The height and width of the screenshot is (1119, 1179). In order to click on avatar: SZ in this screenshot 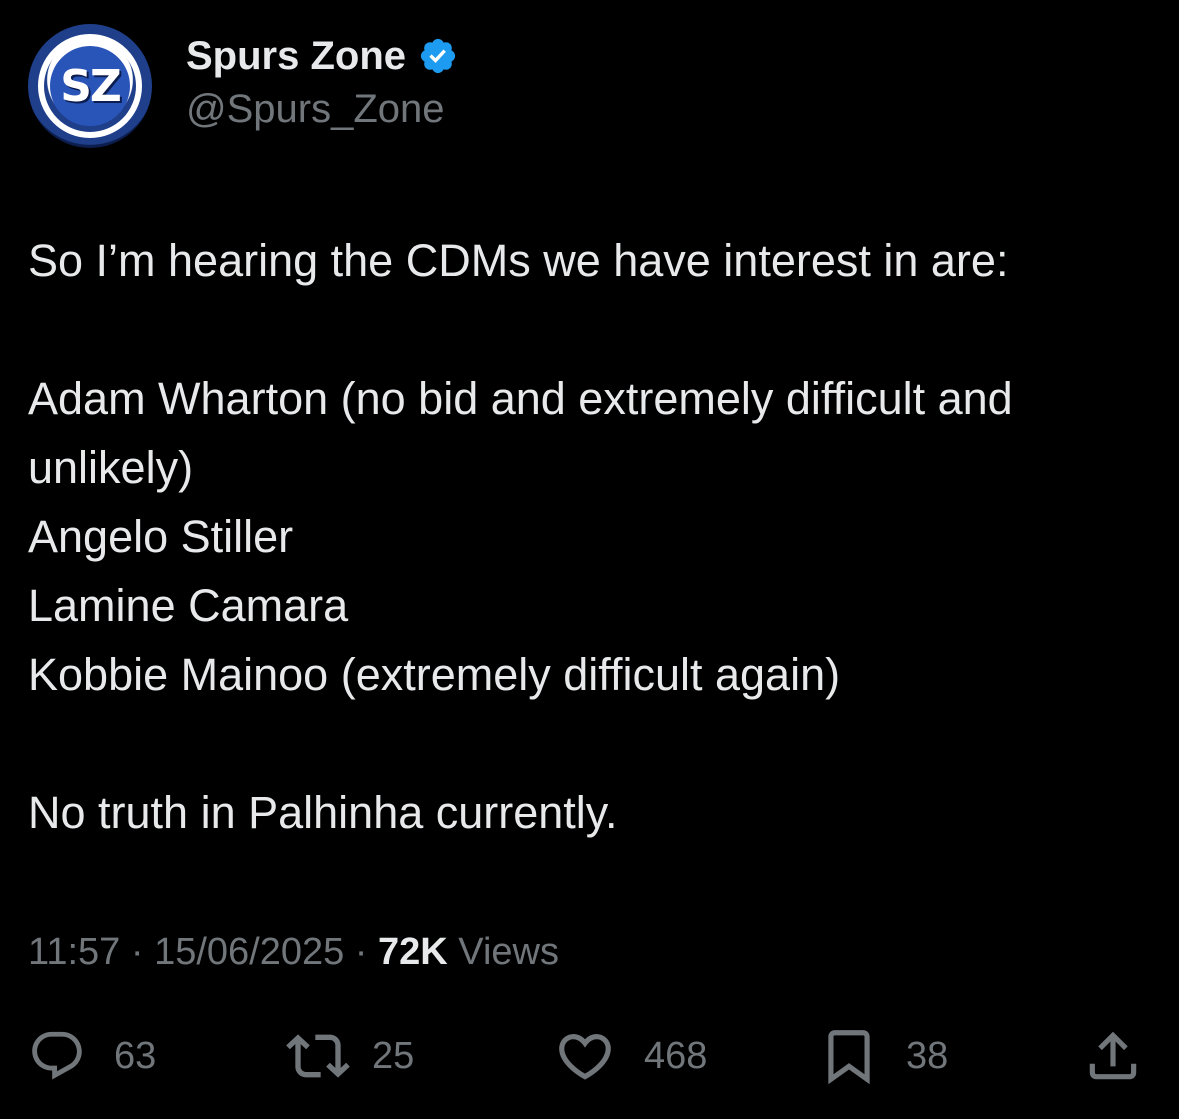, I will do `click(90, 86)`.